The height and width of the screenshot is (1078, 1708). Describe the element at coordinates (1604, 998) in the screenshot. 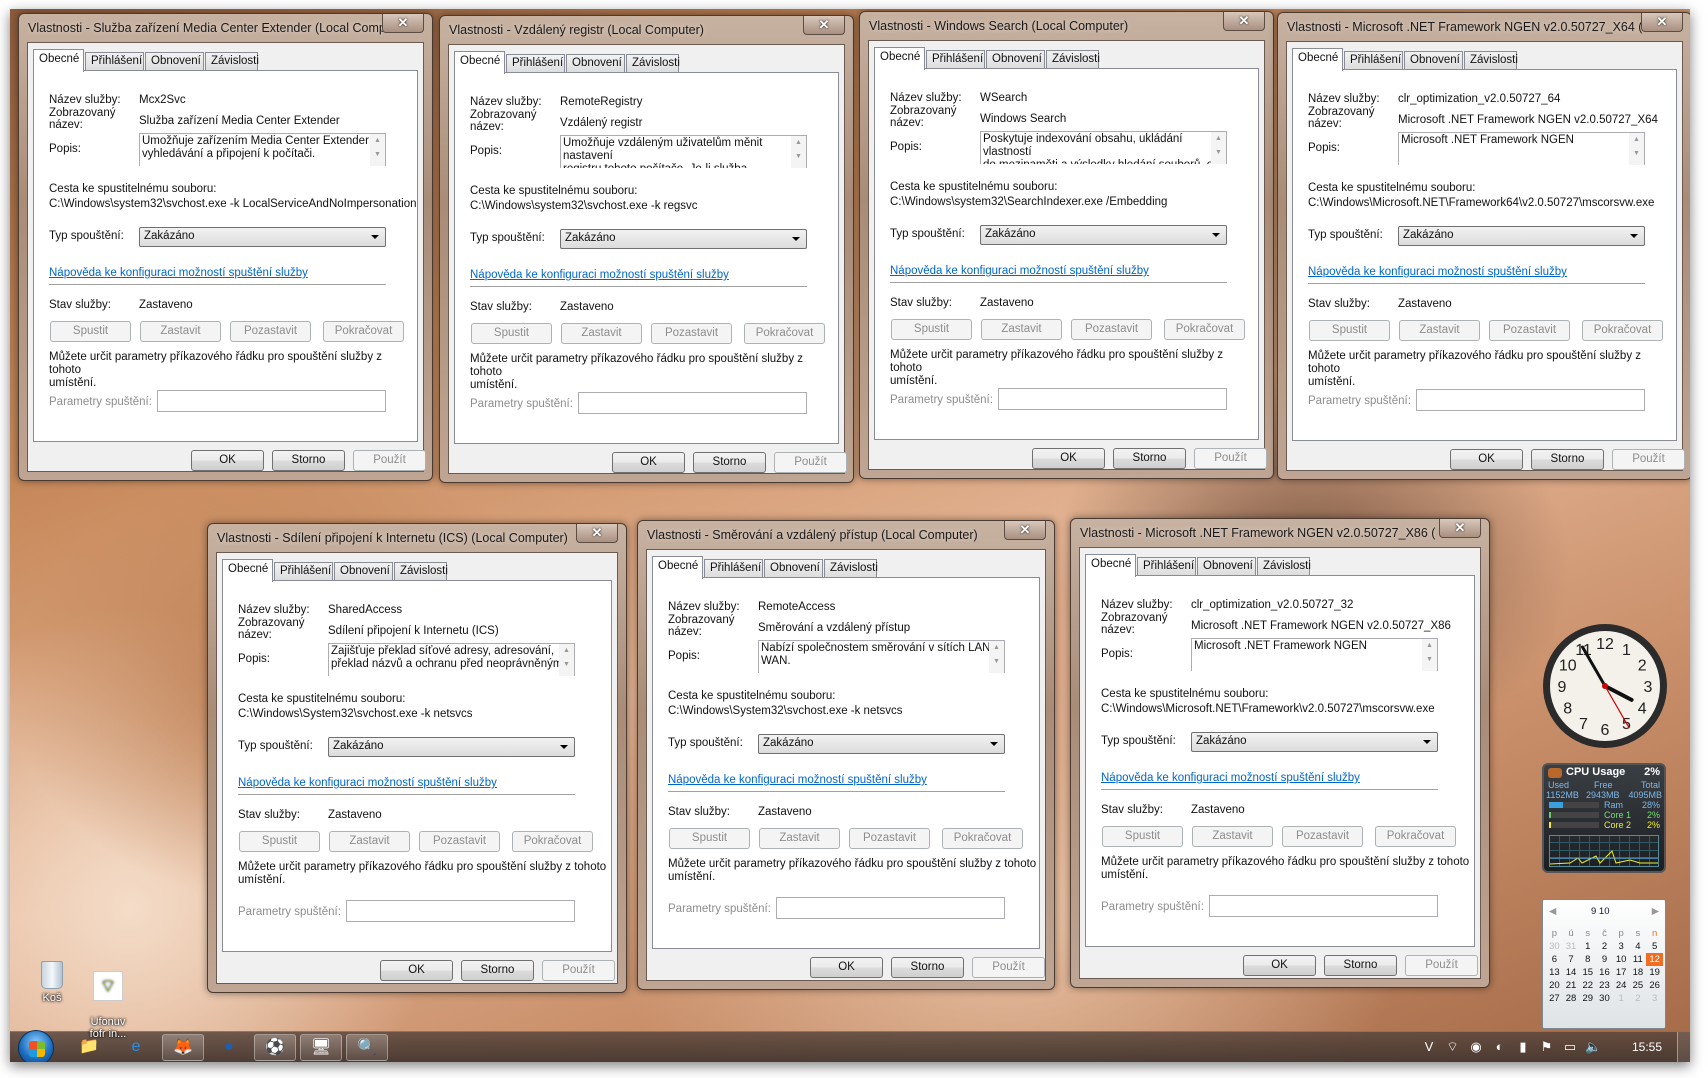

I see `calendar-day: 30` at that location.